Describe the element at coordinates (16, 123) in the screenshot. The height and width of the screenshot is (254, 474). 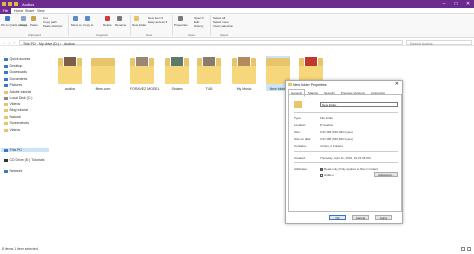
I see `sidebar-item: Screenshots` at that location.